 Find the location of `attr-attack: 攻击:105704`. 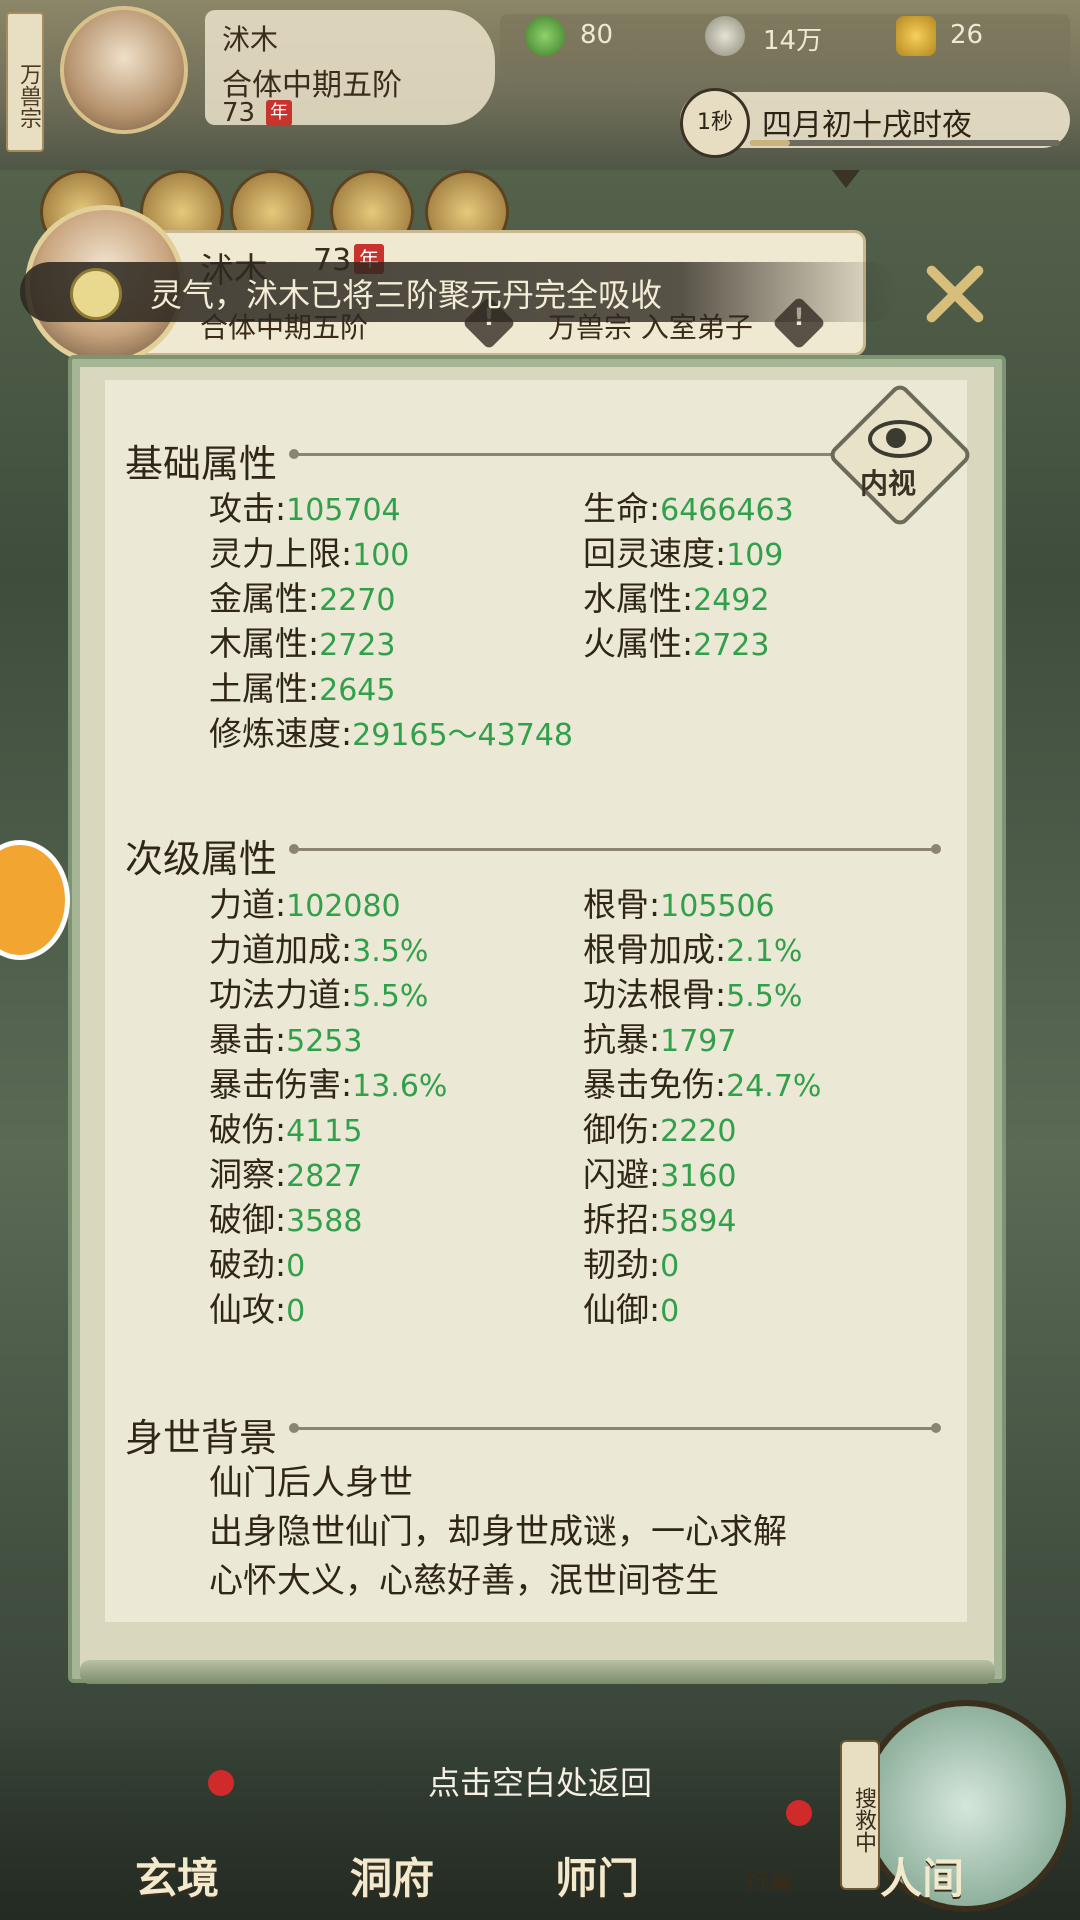

attr-attack: 攻击:105704 is located at coordinates (305, 508).